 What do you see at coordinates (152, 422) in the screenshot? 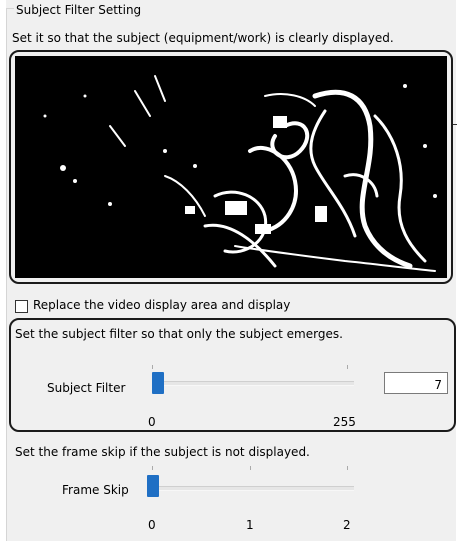
I see `slider-min-label: 0` at bounding box center [152, 422].